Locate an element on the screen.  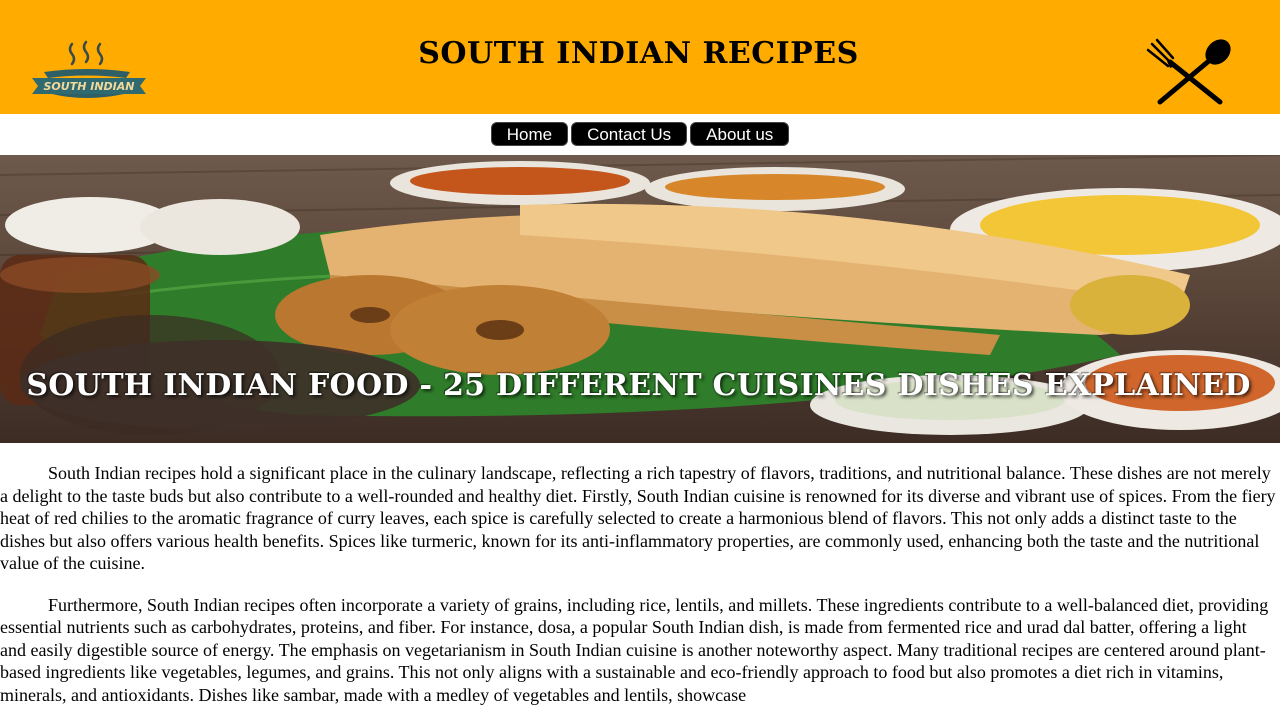
main-nav: Home Contact Us About us is located at coordinates (640, 135).